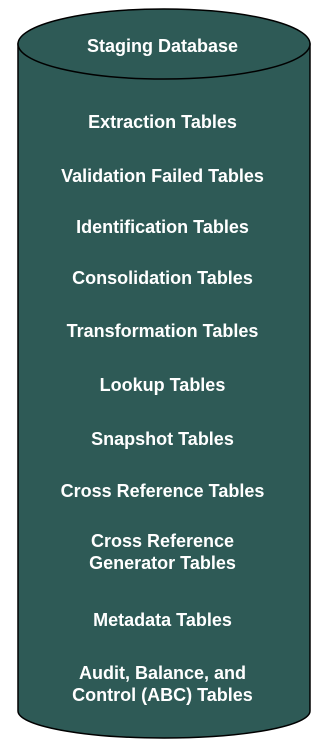 This screenshot has width=320, height=744. I want to click on table-transformation: Transformation Tables, so click(162, 331).